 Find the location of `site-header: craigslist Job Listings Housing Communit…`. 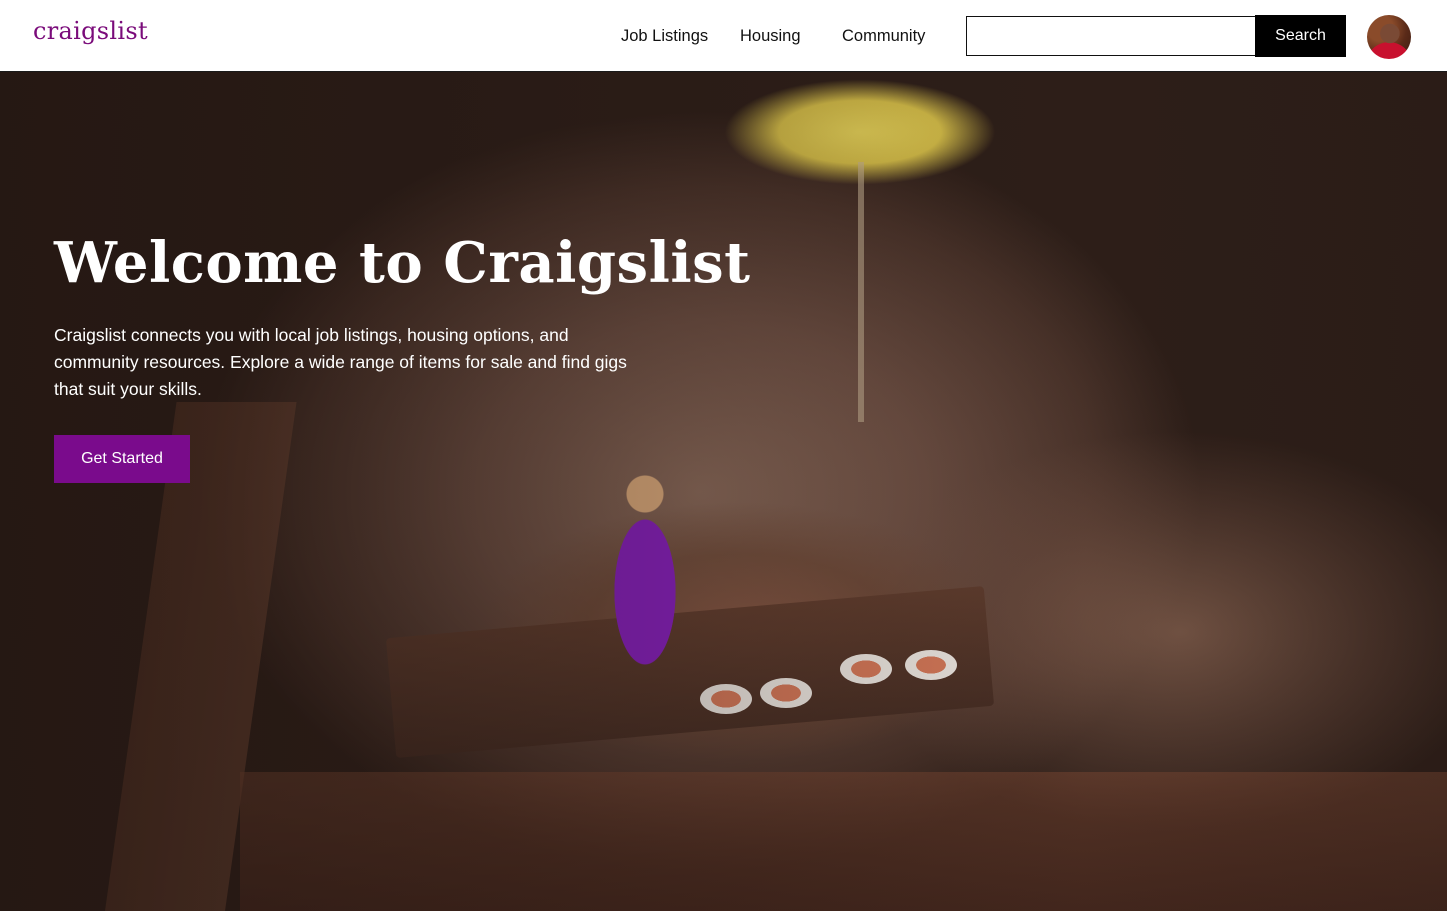

site-header: craigslist Job Listings Housing Communit… is located at coordinates (723, 36).